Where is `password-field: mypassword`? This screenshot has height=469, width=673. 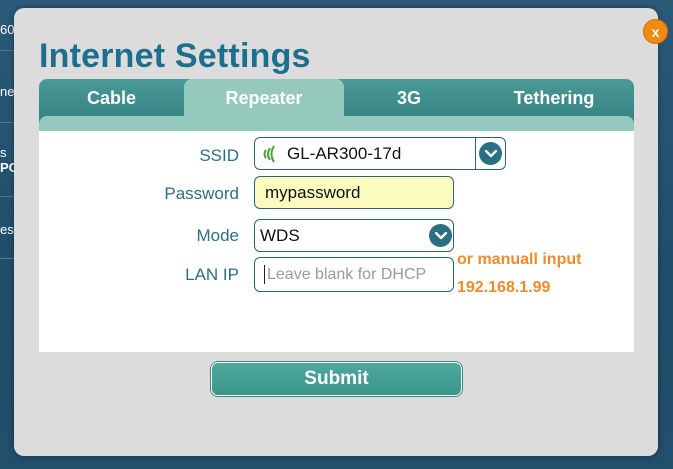 password-field: mypassword is located at coordinates (354, 192).